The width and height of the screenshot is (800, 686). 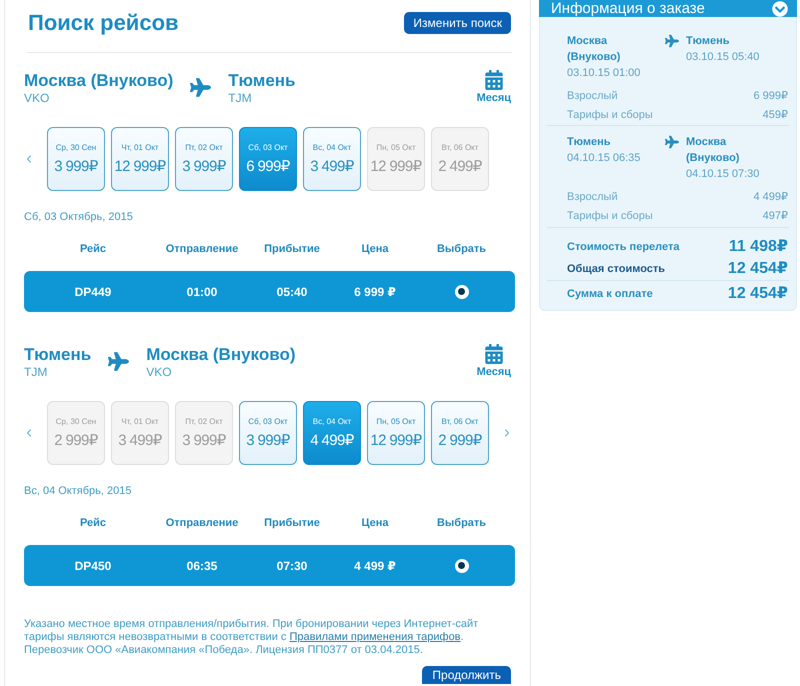 I want to click on arrival-datetime: 04.10.15 07:30, so click(x=723, y=174).